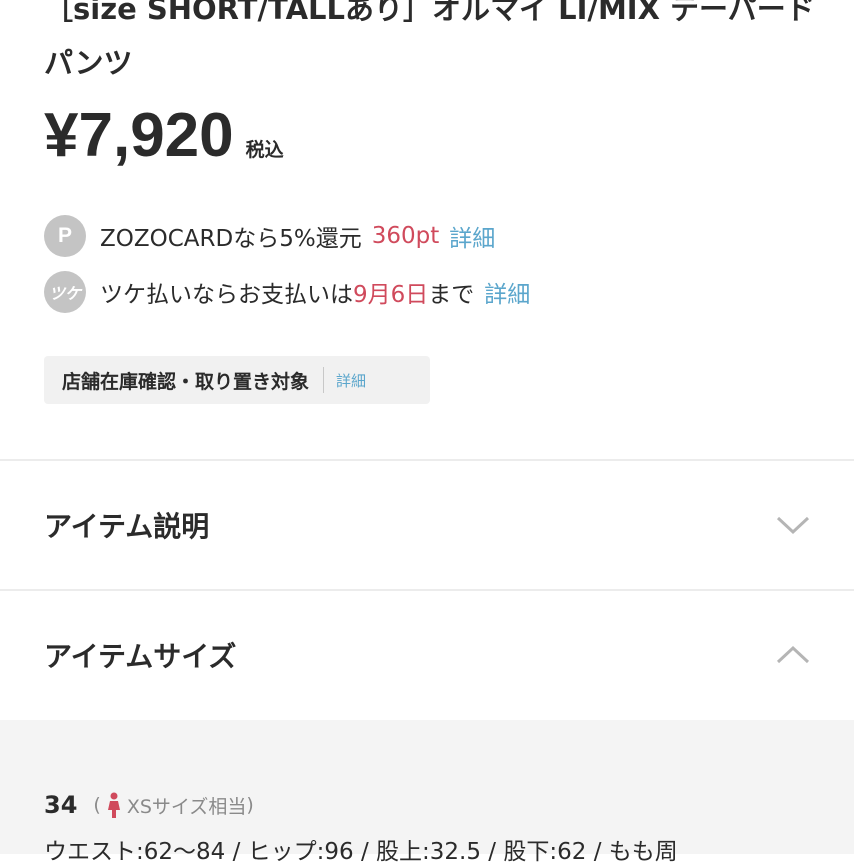  What do you see at coordinates (405, 236) in the screenshot?
I see `points-value: 360pt` at bounding box center [405, 236].